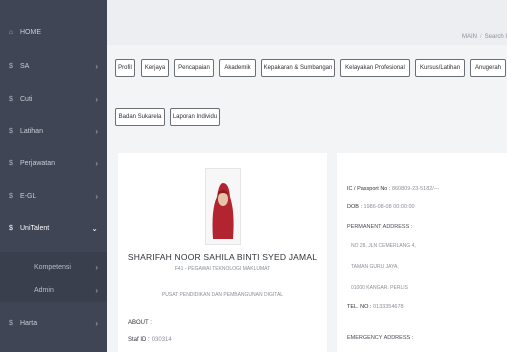 The height and width of the screenshot is (352, 507). Describe the element at coordinates (28, 196) in the screenshot. I see `sidebar-item-label: E-GL` at that location.